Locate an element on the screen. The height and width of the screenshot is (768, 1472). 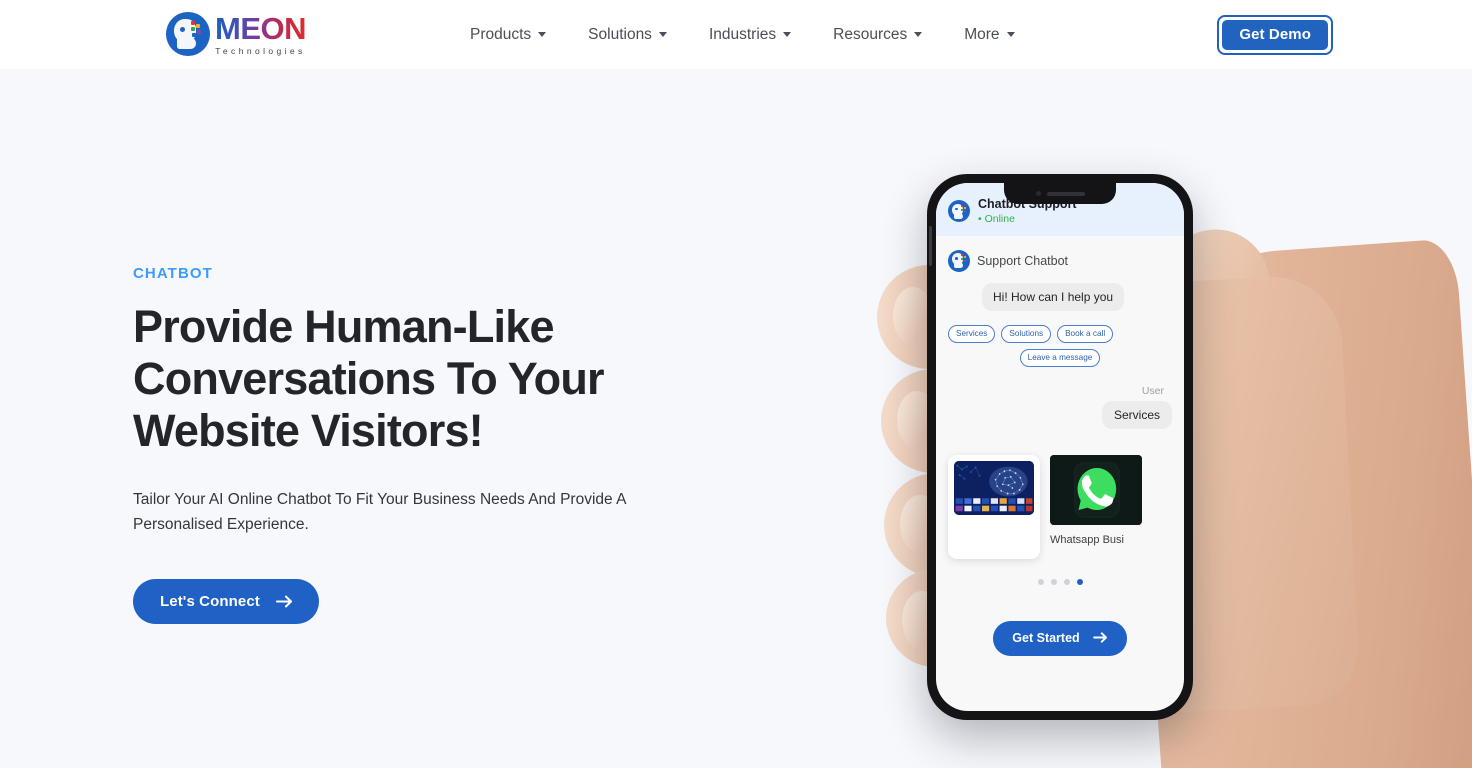
quick-reply-services: Services is located at coordinates (972, 333).